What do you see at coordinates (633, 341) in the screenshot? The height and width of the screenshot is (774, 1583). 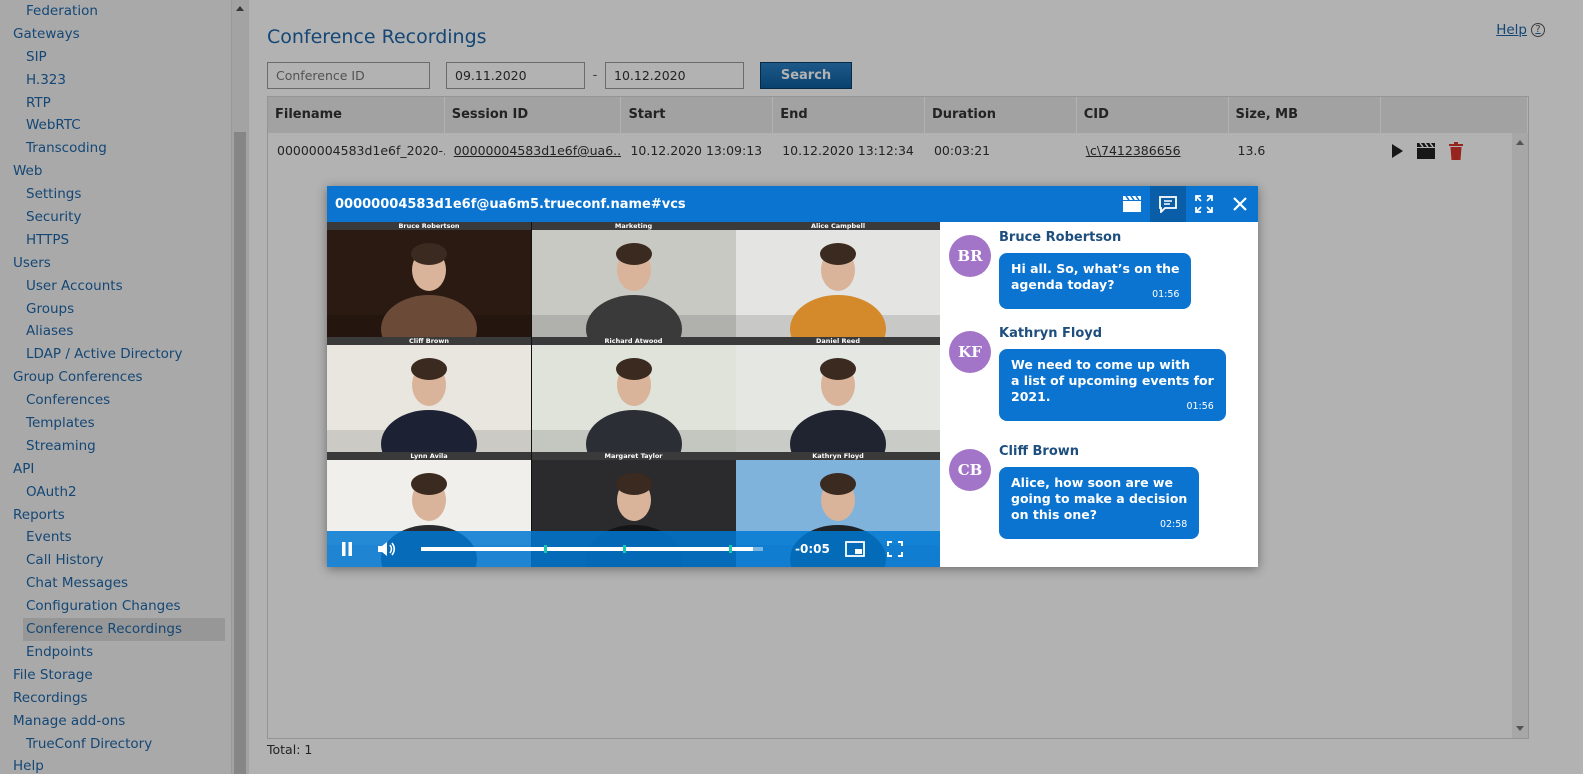 I see `participant-name: Richard Atwood` at bounding box center [633, 341].